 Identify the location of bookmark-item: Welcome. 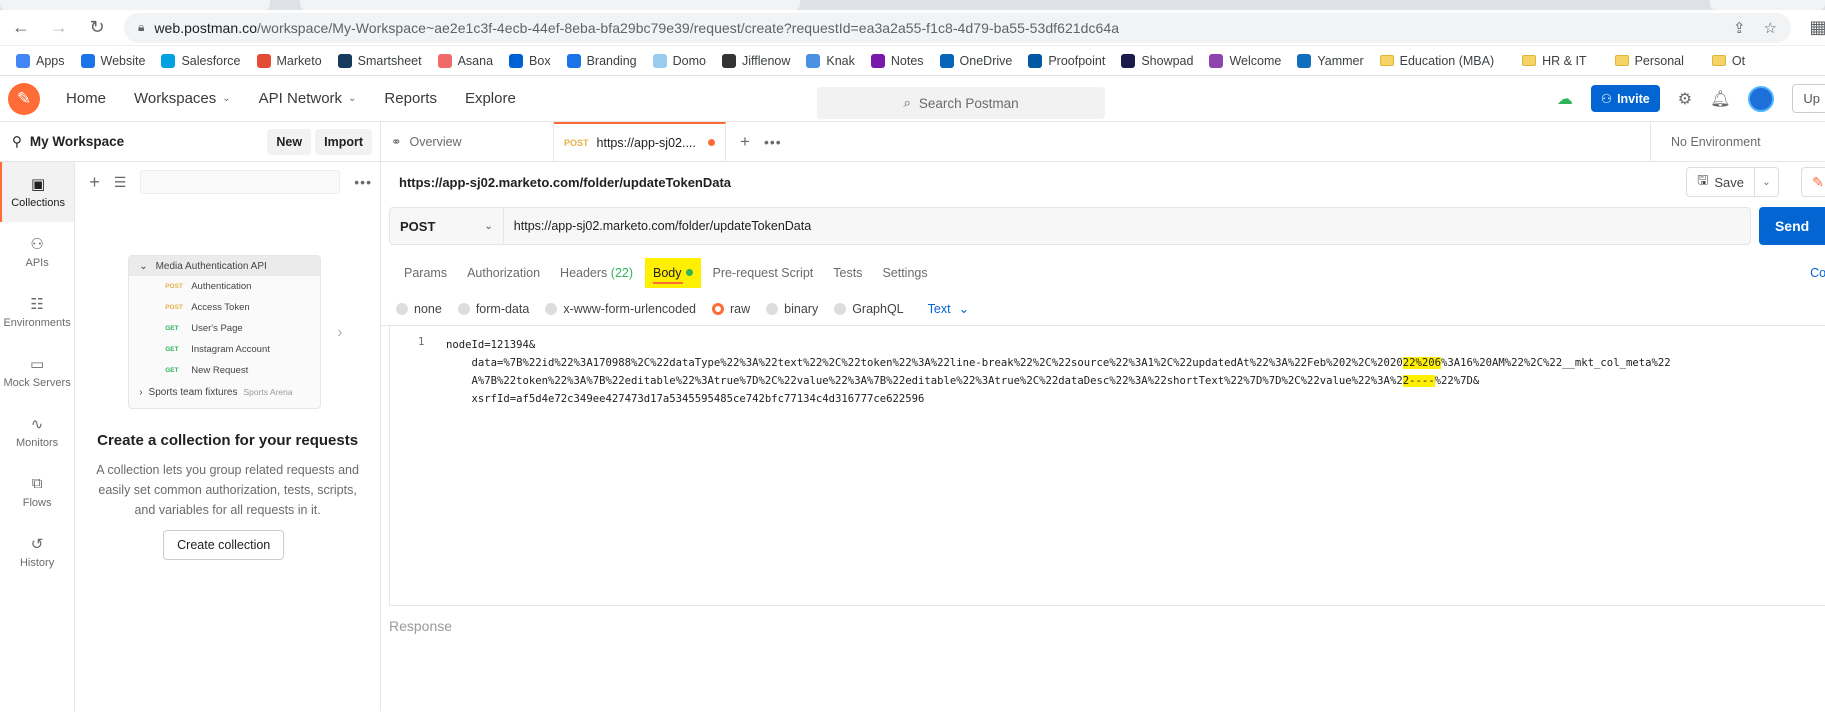
(1247, 61).